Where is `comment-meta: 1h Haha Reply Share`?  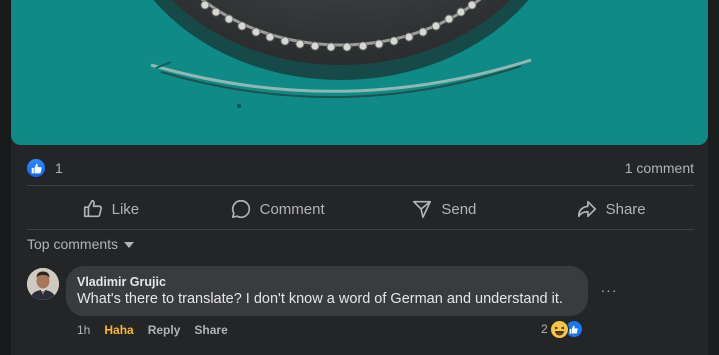 comment-meta: 1h Haha Reply Share is located at coordinates (159, 330).